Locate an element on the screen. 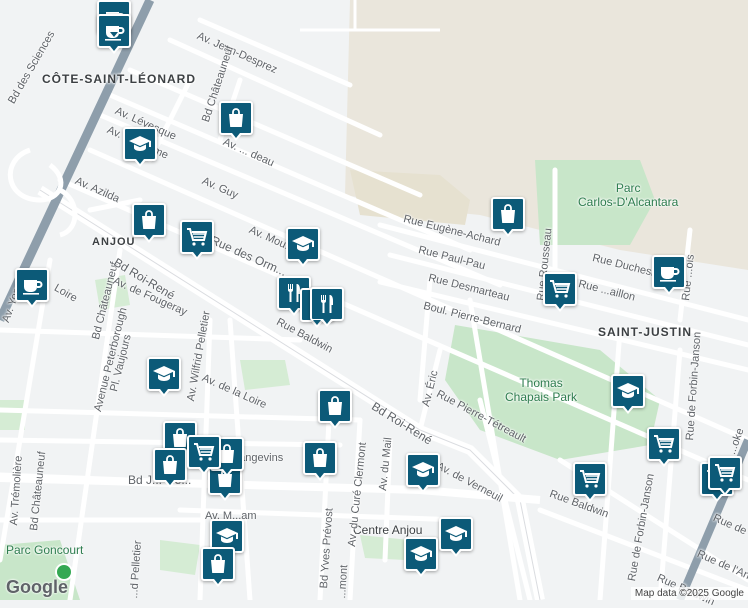 The image size is (748, 608). bd-joseph-renaud-road is located at coordinates (270, 489).